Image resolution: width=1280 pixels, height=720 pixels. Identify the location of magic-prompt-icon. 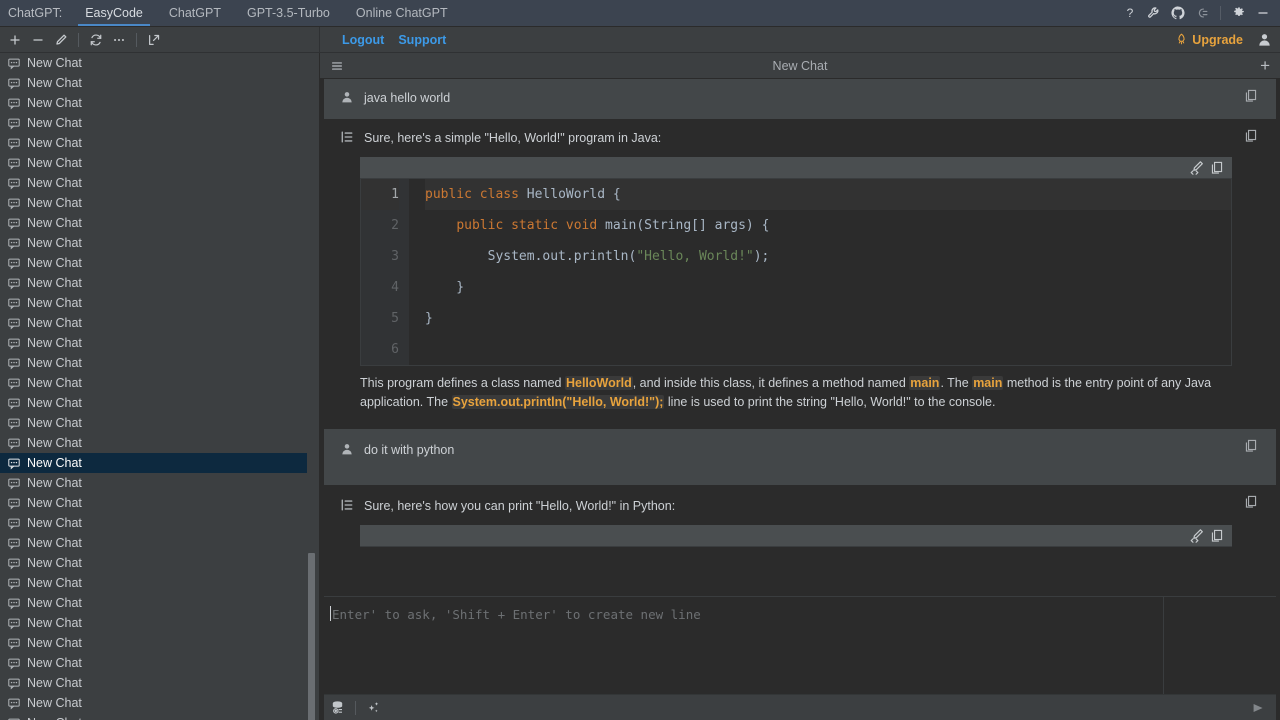
(373, 707).